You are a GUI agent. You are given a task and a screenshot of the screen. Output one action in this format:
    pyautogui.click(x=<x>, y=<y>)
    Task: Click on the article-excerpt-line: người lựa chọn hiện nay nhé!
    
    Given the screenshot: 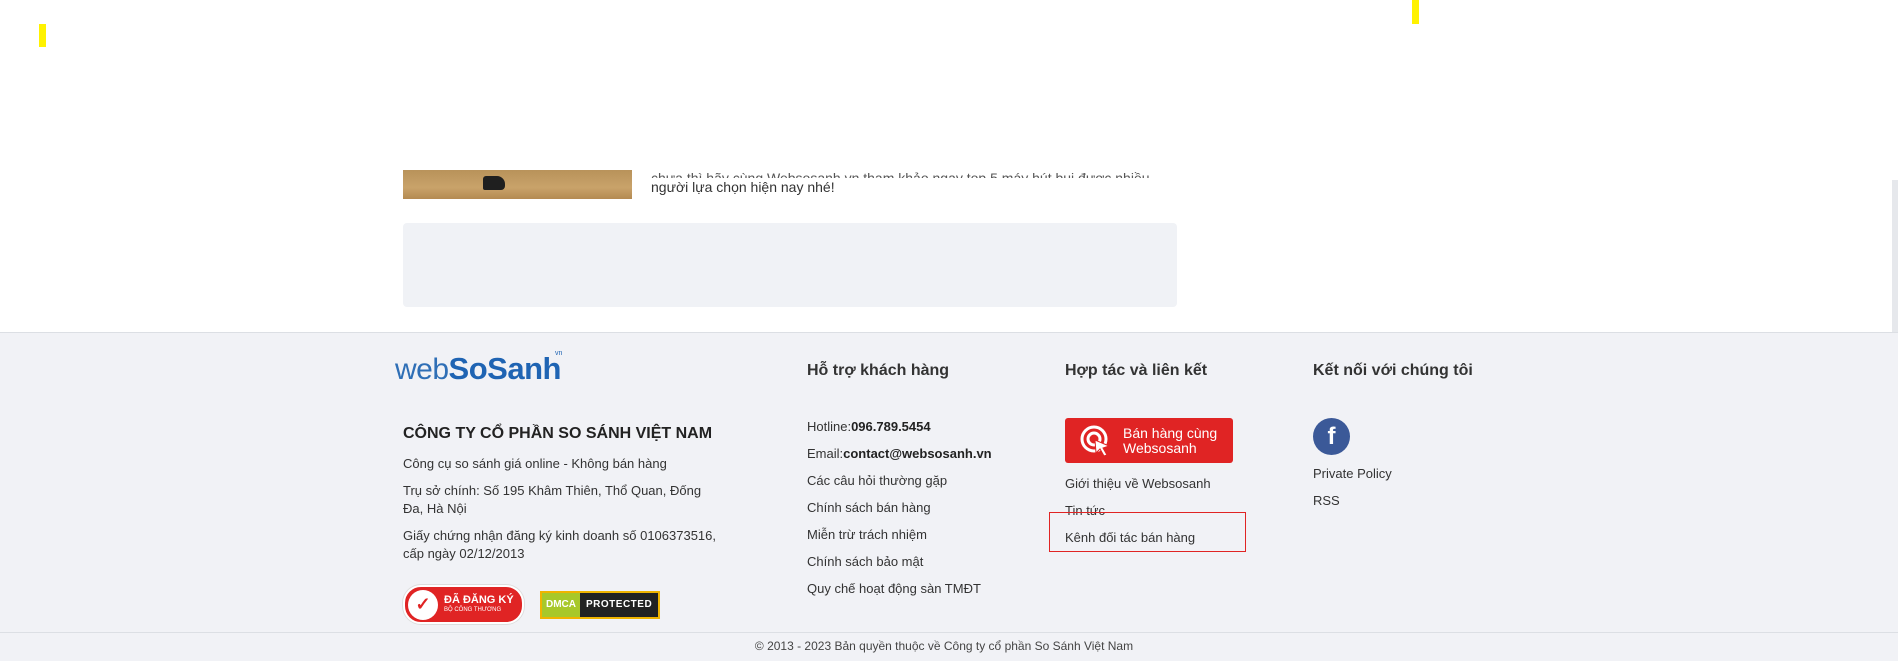 What is the action you would take?
    pyautogui.click(x=743, y=187)
    